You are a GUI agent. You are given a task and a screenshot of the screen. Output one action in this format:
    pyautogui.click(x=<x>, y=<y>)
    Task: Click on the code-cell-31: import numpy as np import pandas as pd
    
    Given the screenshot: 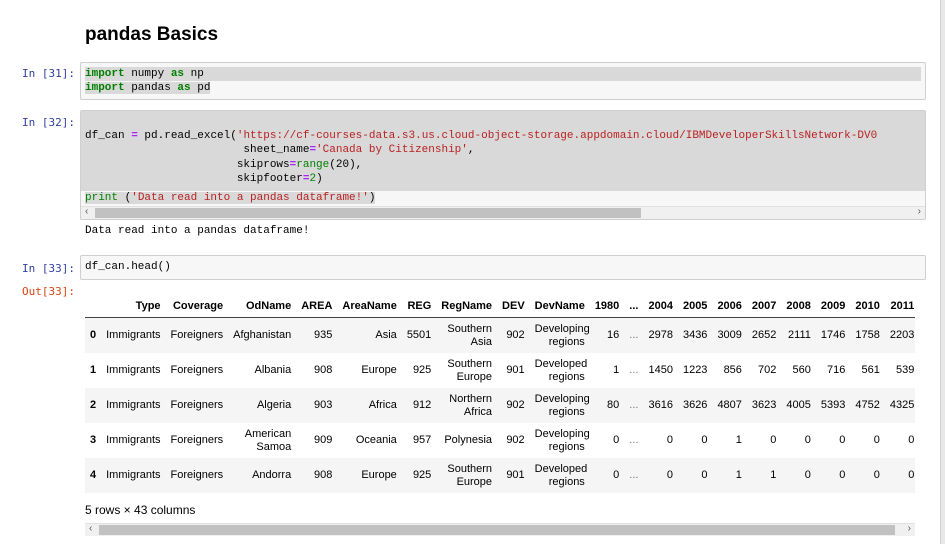 What is the action you would take?
    pyautogui.click(x=503, y=81)
    